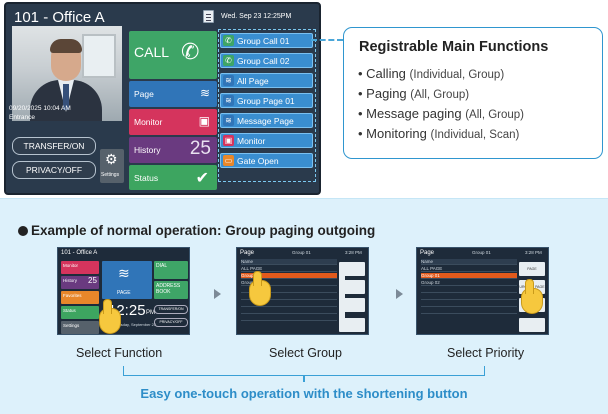 This screenshot has width=608, height=414. Describe the element at coordinates (202, 178) in the screenshot. I see `check-icon: ✔` at that location.